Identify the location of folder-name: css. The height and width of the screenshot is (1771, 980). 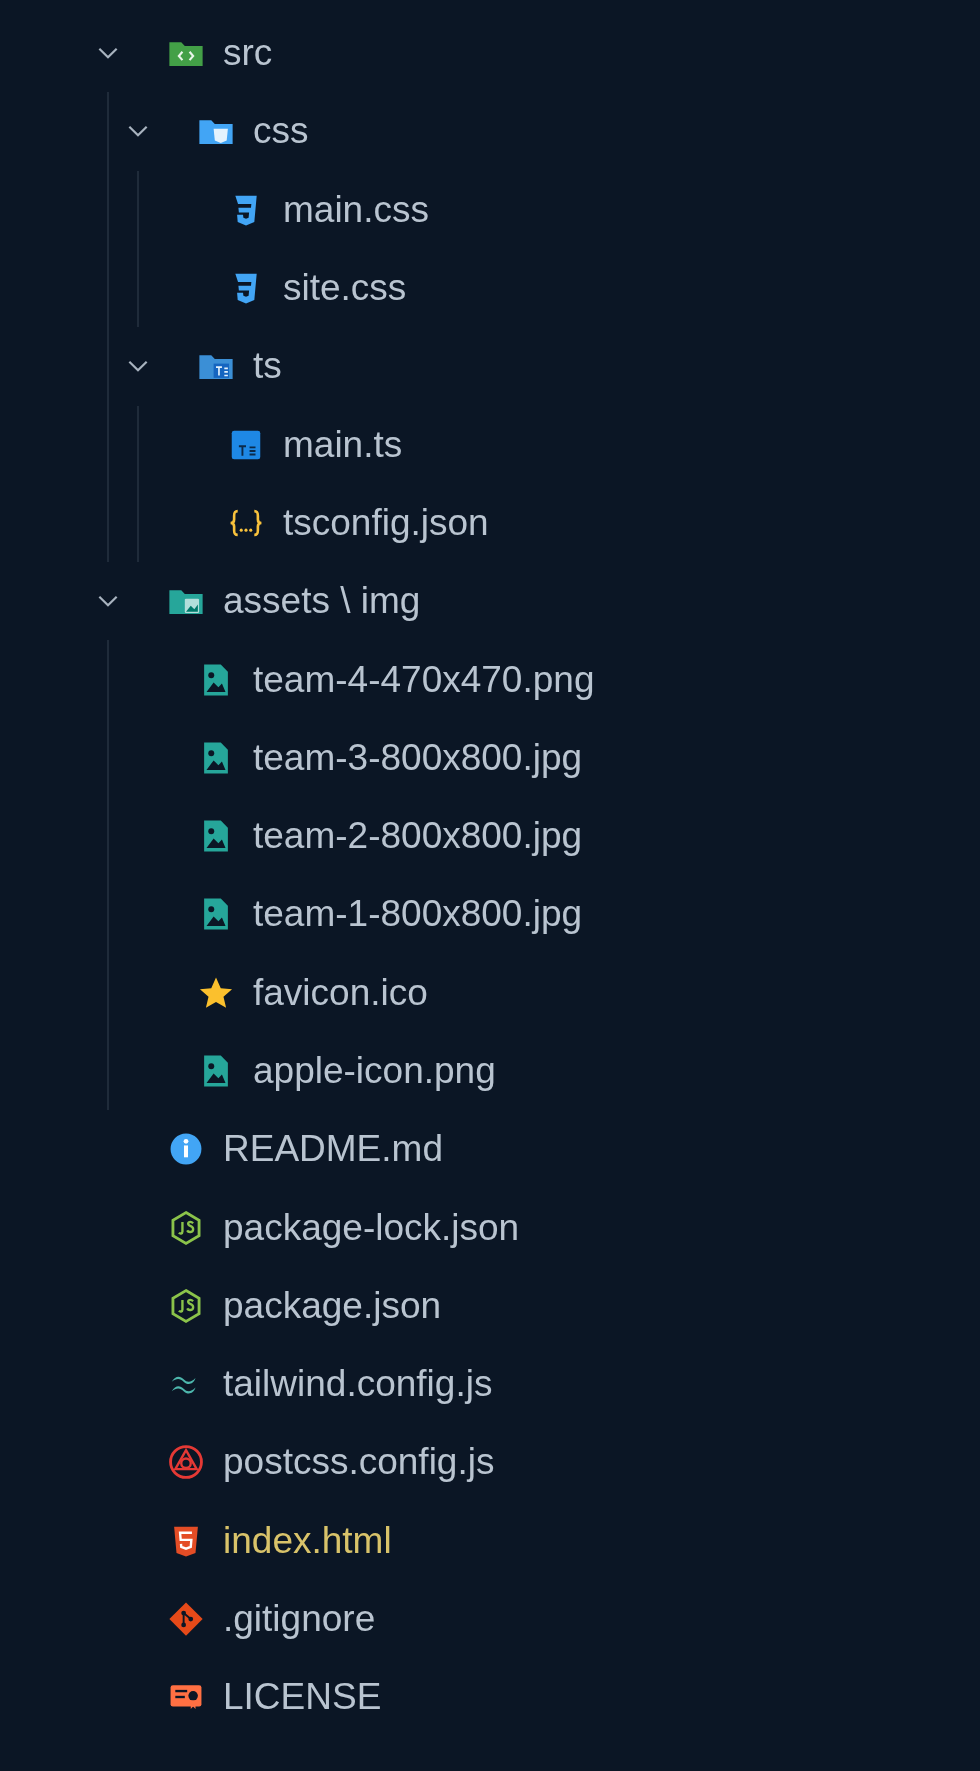
(281, 131).